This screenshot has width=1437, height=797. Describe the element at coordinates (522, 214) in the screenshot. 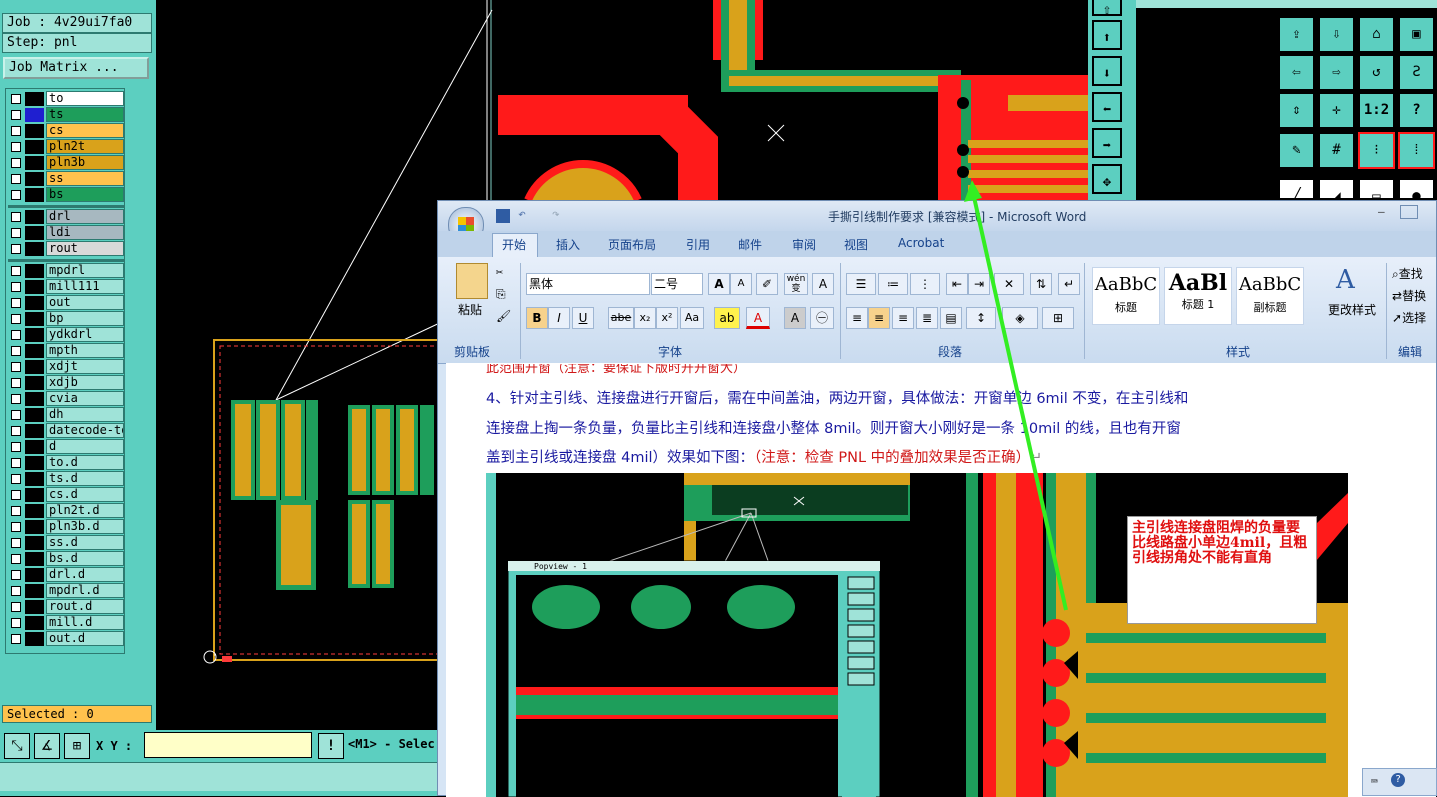

I see `undo-icon: ↶` at that location.